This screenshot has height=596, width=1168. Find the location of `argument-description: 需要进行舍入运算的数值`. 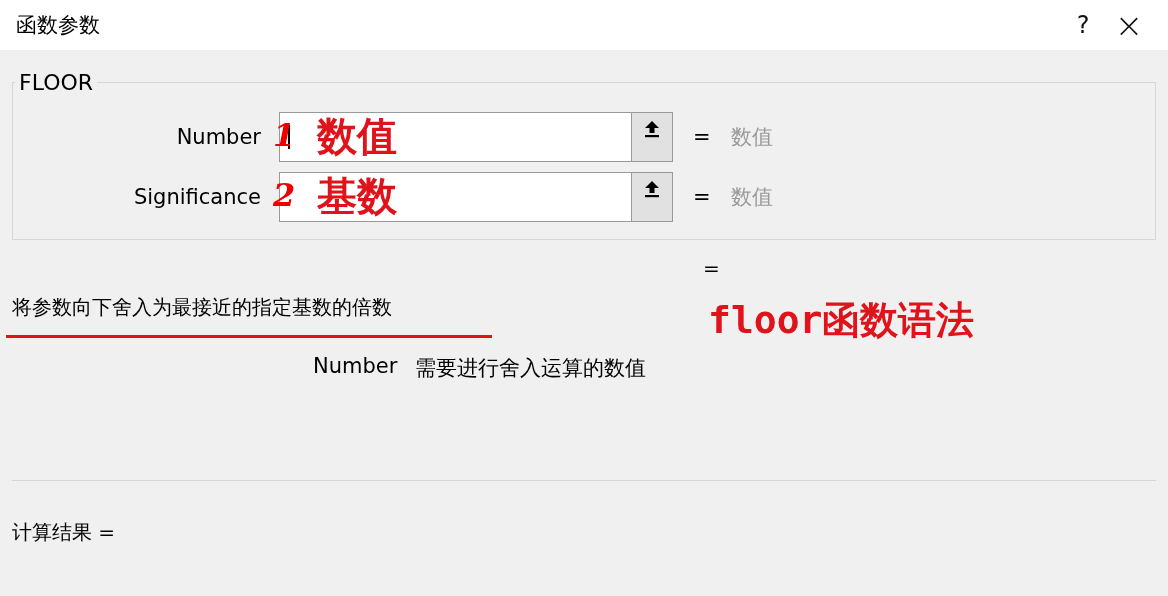

argument-description: 需要进行舍入运算的数值 is located at coordinates (531, 368).